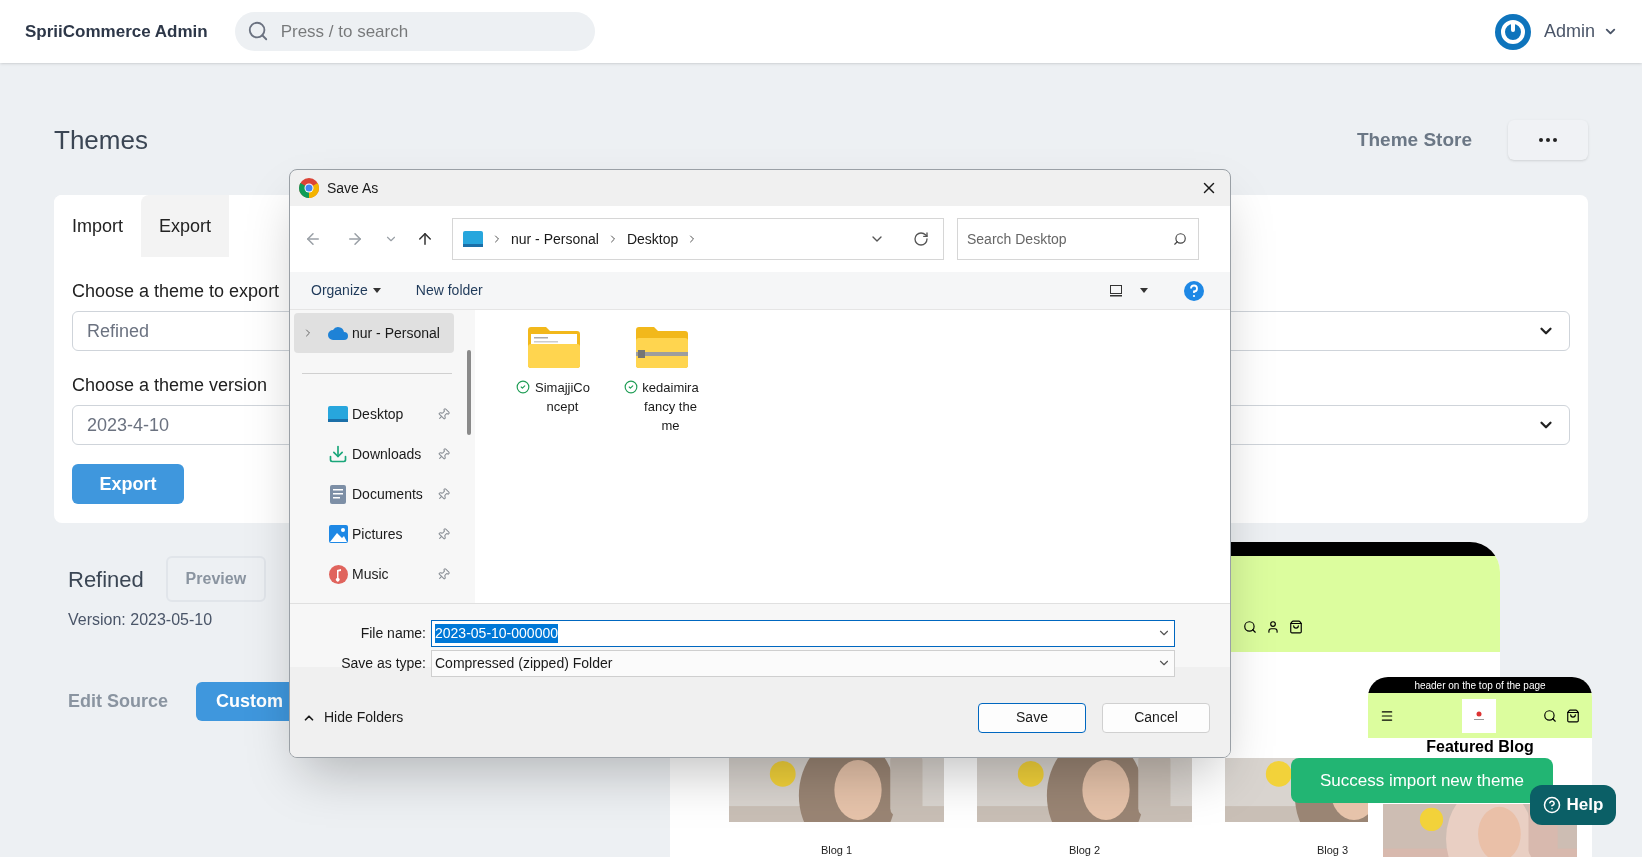 This screenshot has height=857, width=1642. What do you see at coordinates (698, 239) in the screenshot?
I see `address-bar: nur - Personal Desktop` at bounding box center [698, 239].